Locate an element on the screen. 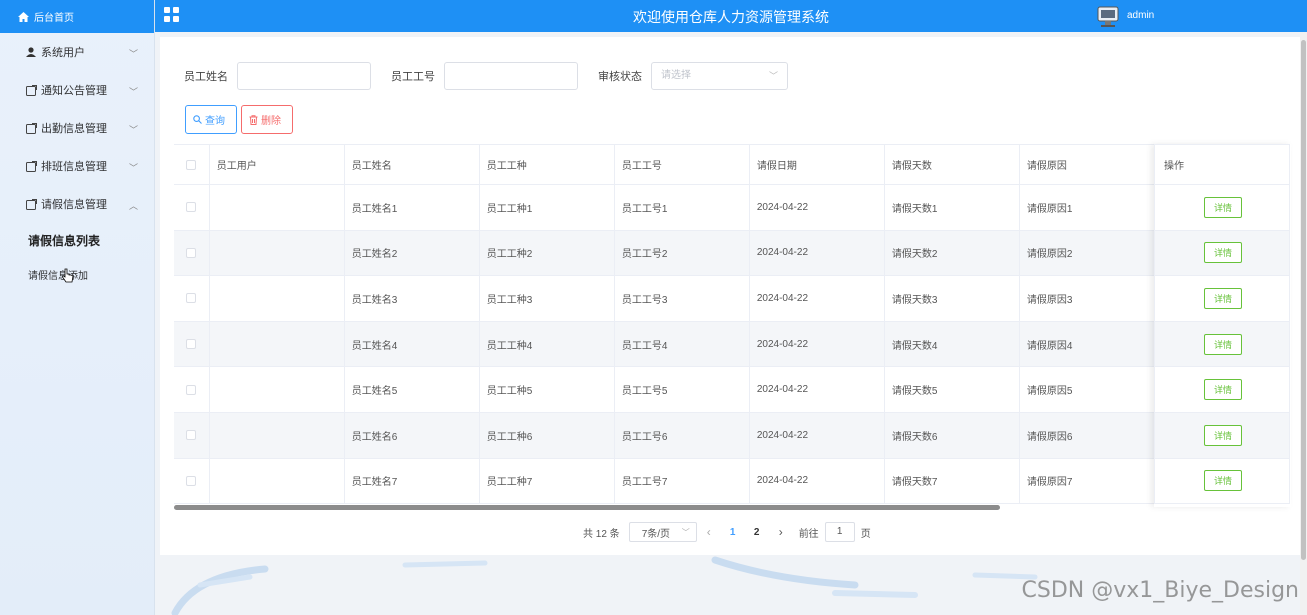  watermark: CSDN @vx1_Biye_Design is located at coordinates (1160, 590).